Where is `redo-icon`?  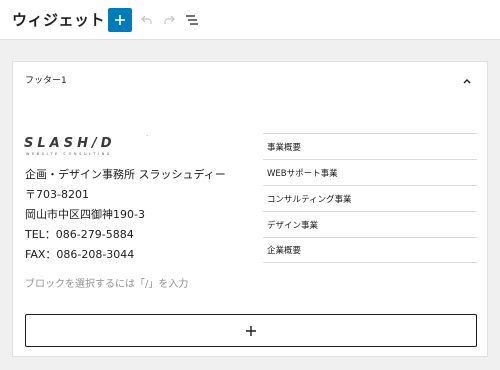
redo-icon is located at coordinates (169, 19).